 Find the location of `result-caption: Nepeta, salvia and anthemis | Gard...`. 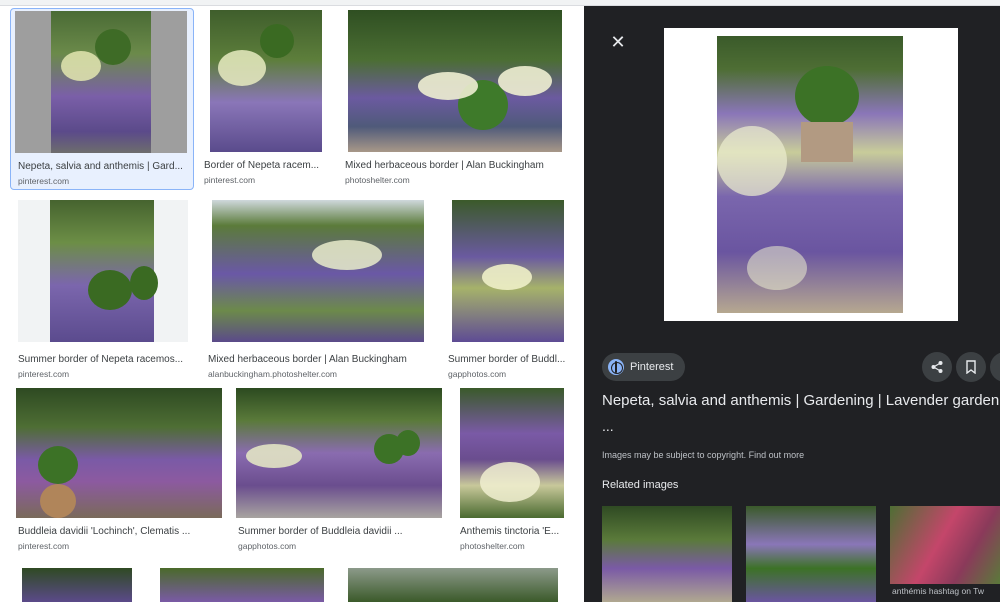

result-caption: Nepeta, salvia and anthemis | Gard... is located at coordinates (102, 166).